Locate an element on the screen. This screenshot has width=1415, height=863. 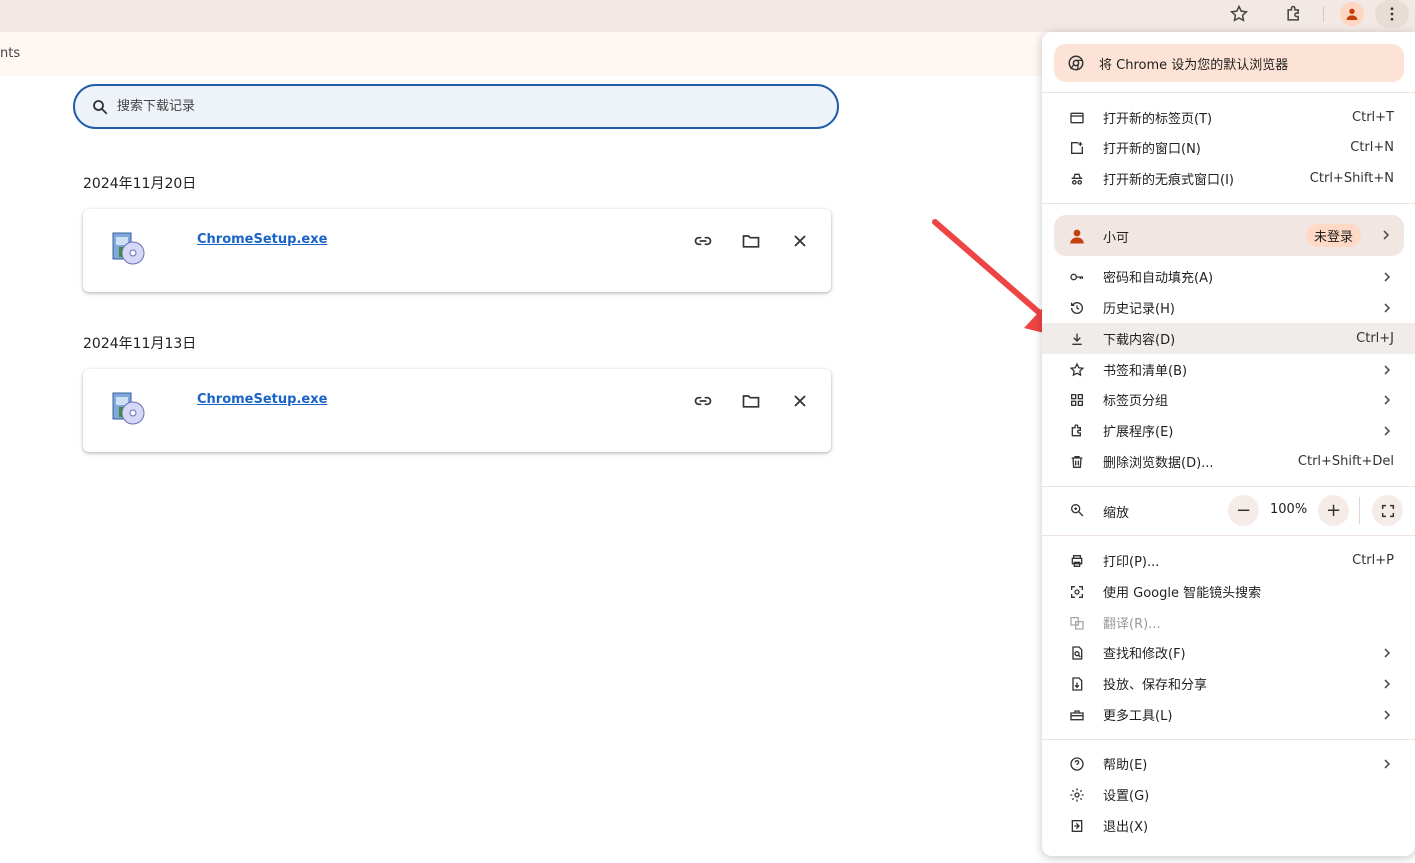
menu-item-label: 设置(G) is located at coordinates (1126, 796).